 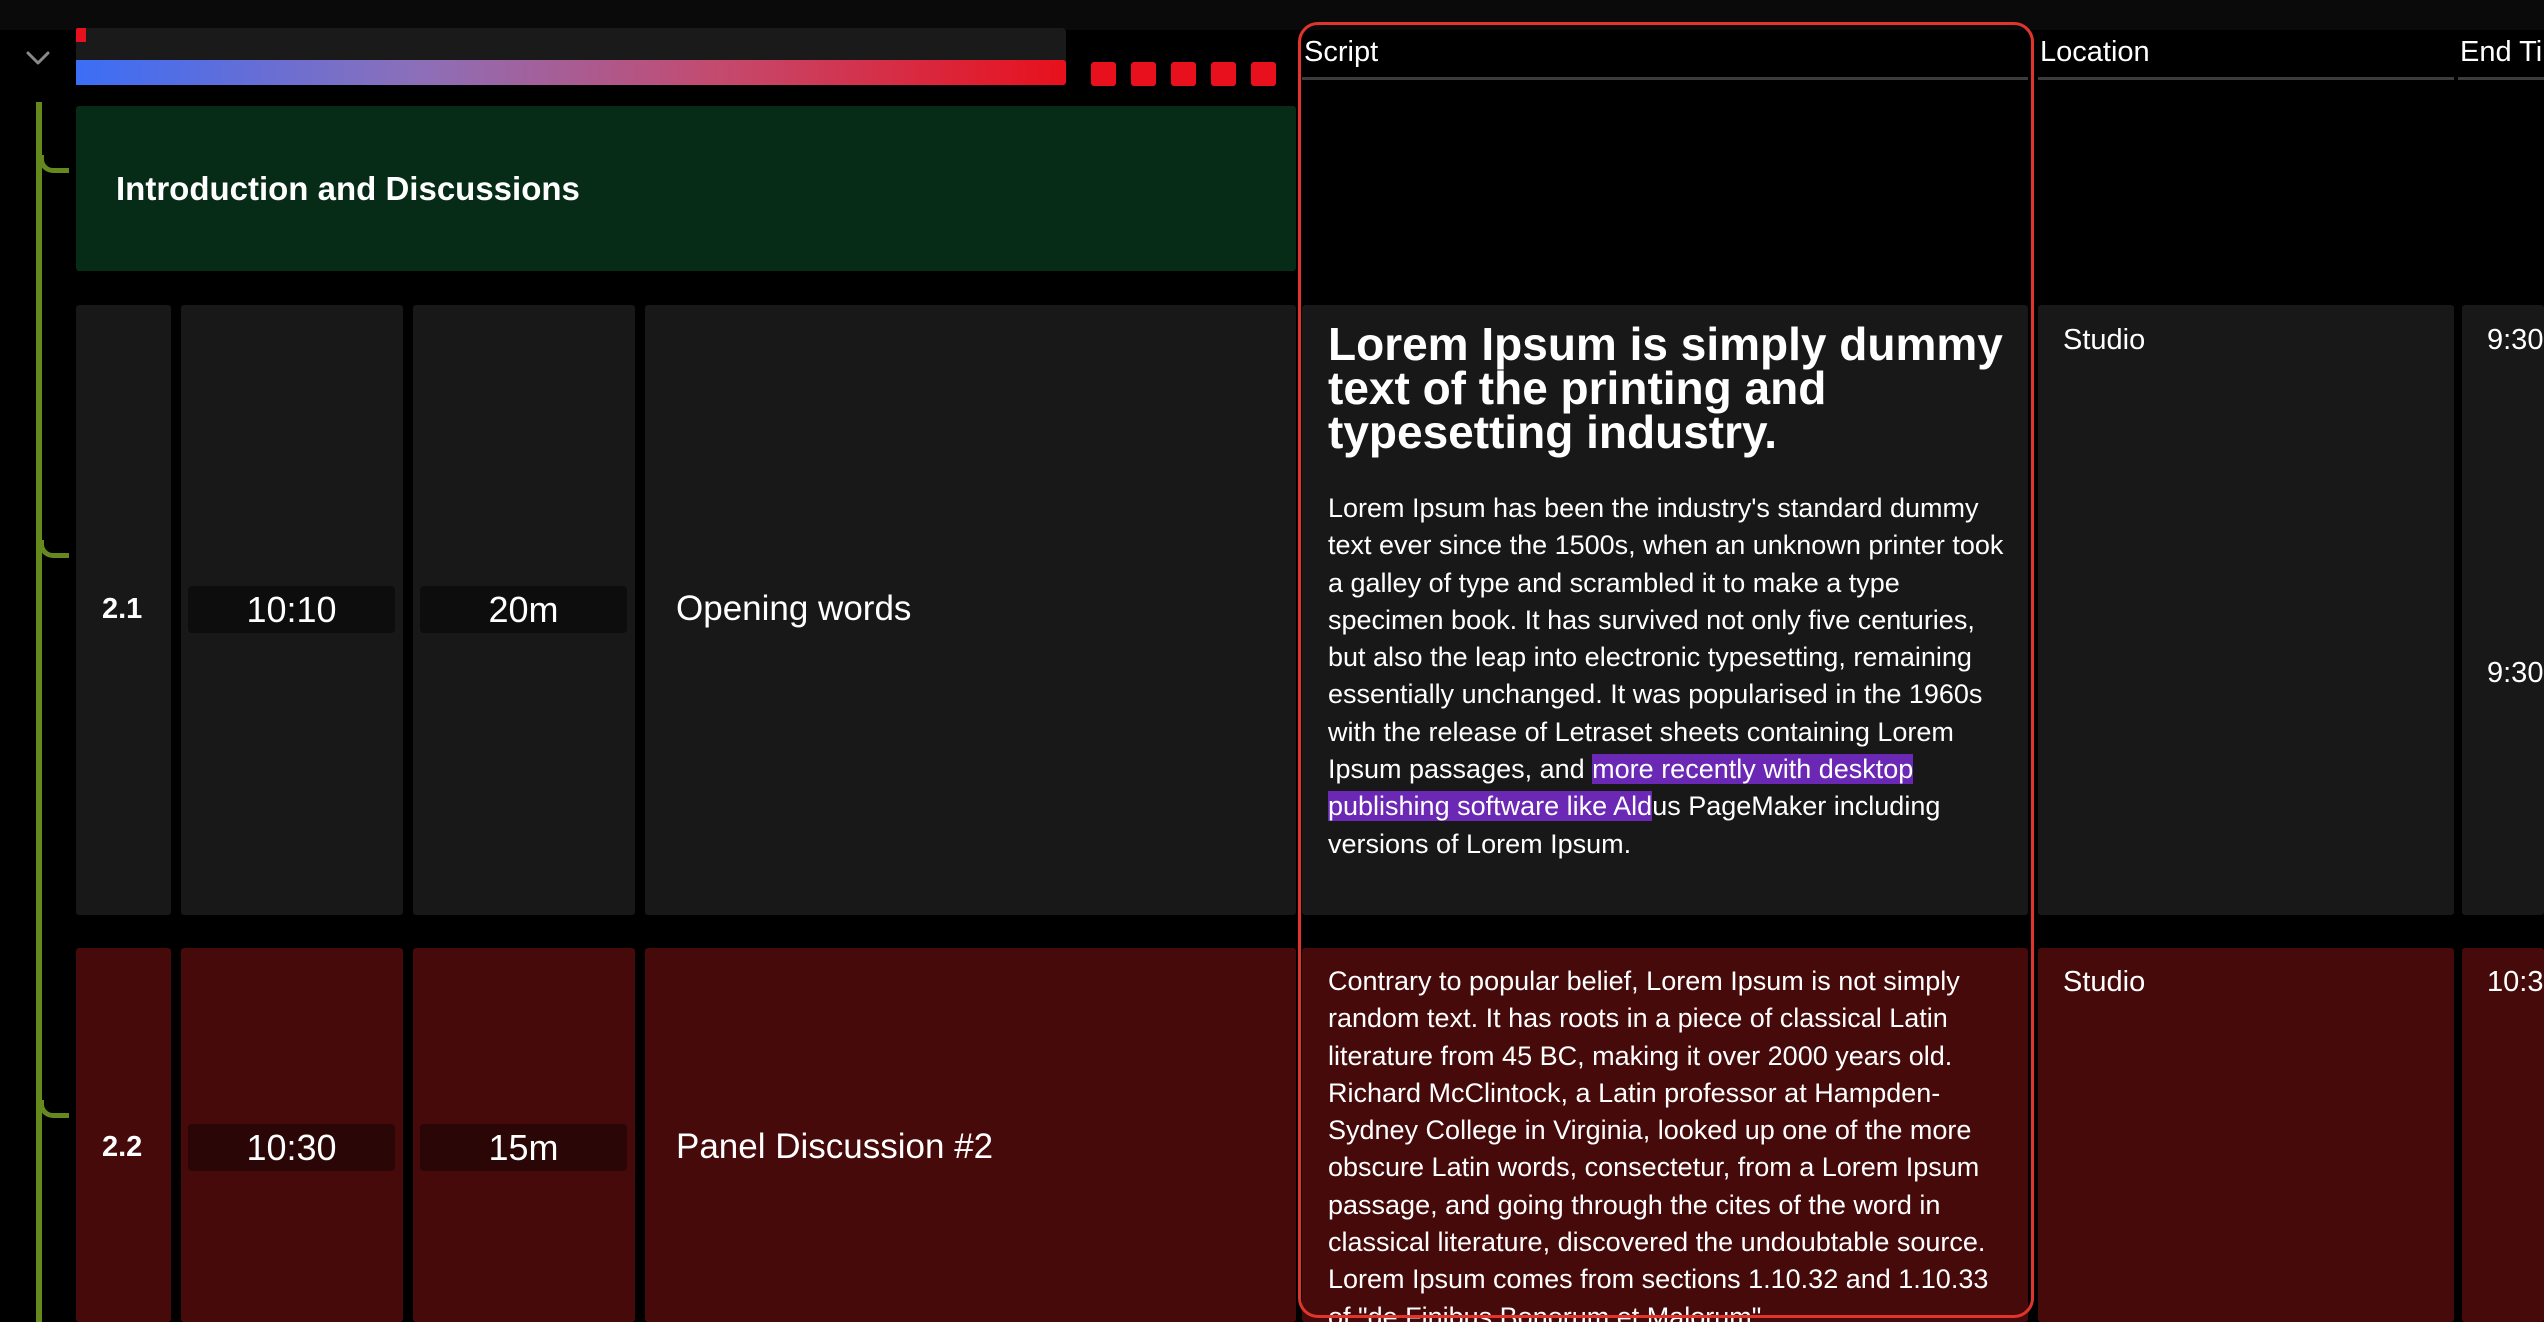 What do you see at coordinates (38, 58) in the screenshot?
I see `chevron-down-icon` at bounding box center [38, 58].